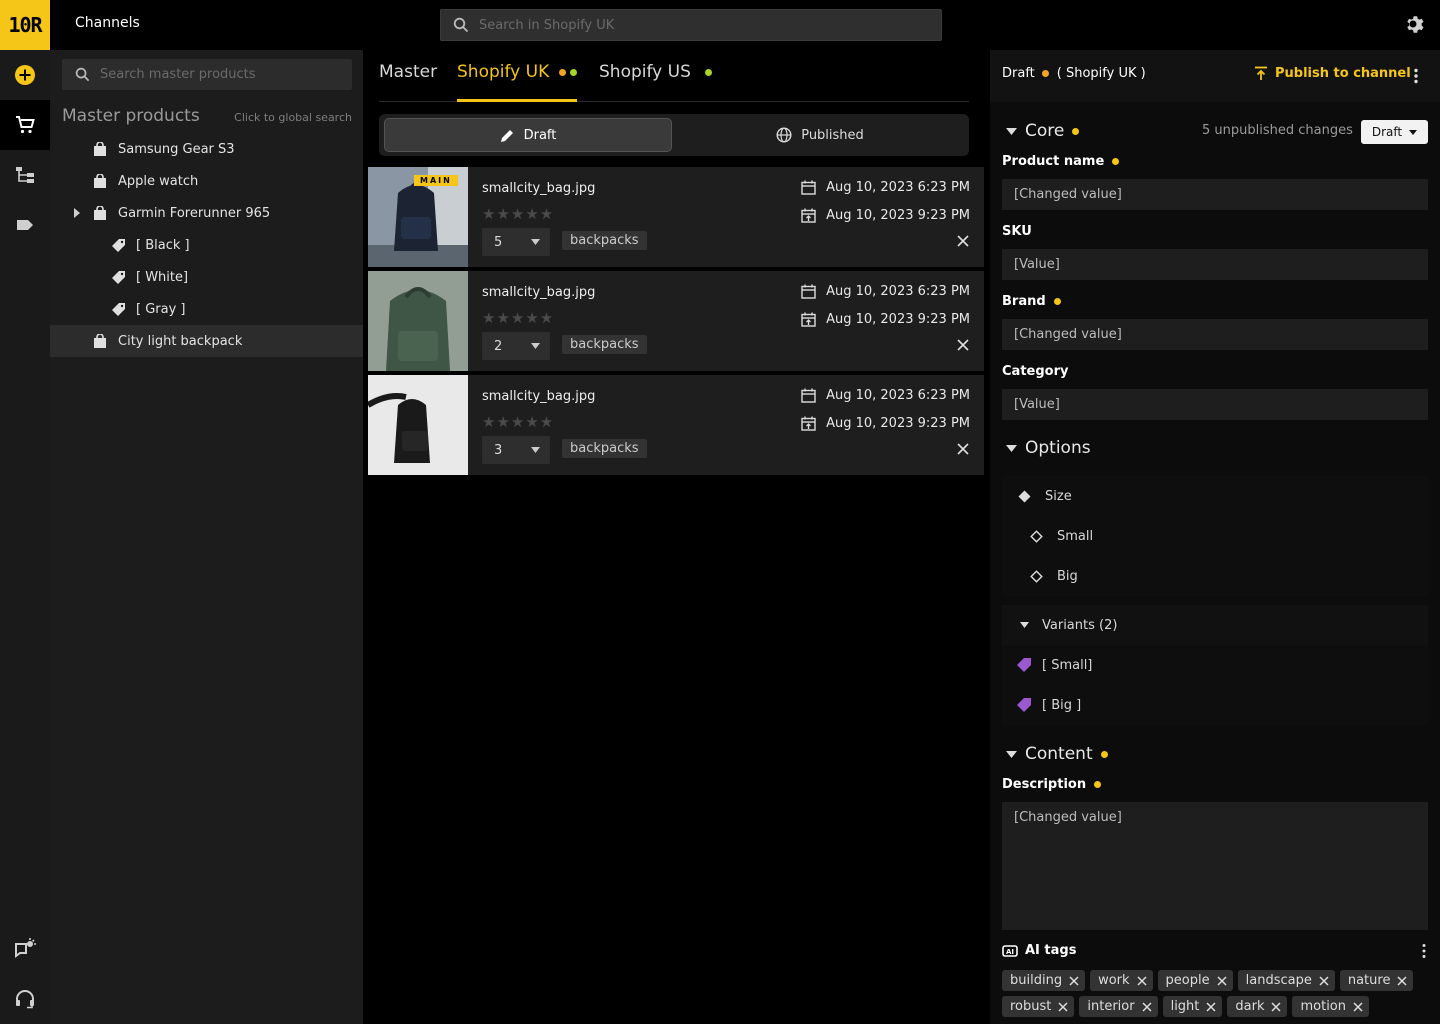  I want to click on description-textarea: [Changed value], so click(1215, 866).